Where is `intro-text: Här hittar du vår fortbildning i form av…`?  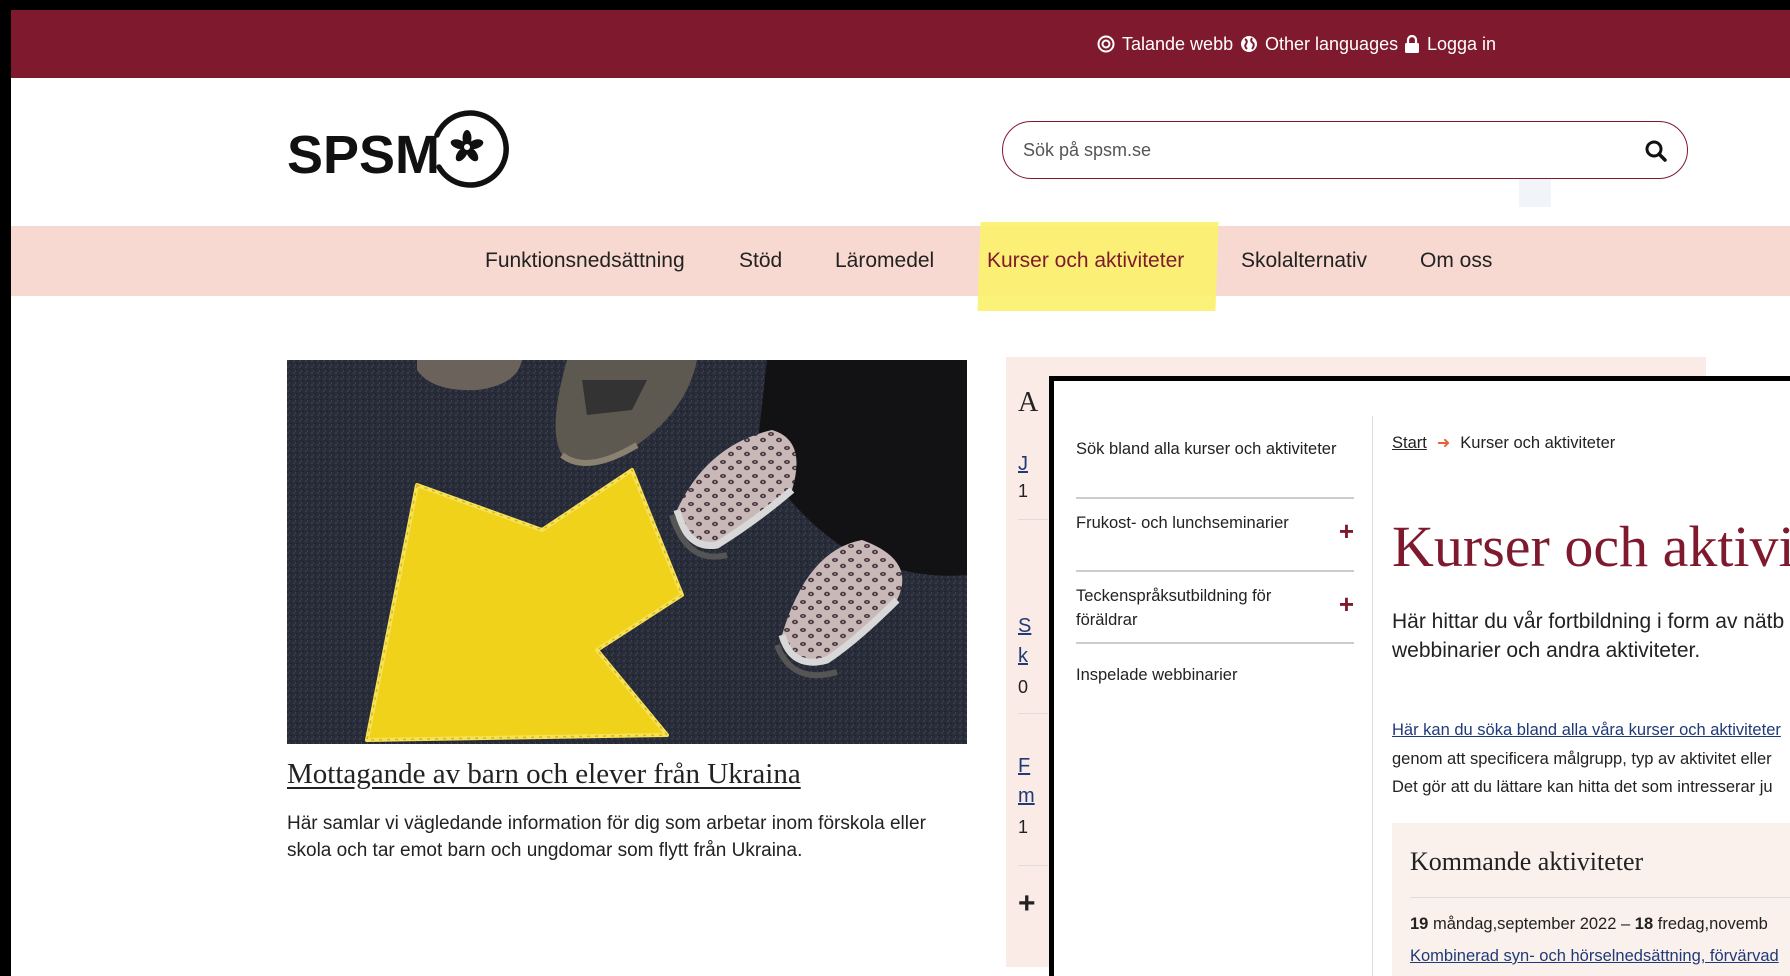 intro-text: Här hittar du vår fortbildning i form av… is located at coordinates (1591, 636).